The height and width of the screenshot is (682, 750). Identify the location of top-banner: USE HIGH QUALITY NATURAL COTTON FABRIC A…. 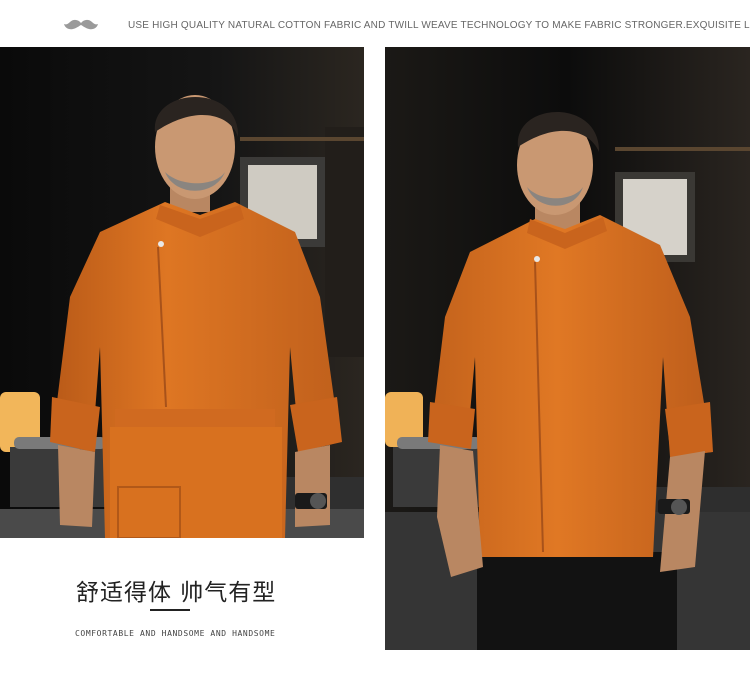
(375, 23).